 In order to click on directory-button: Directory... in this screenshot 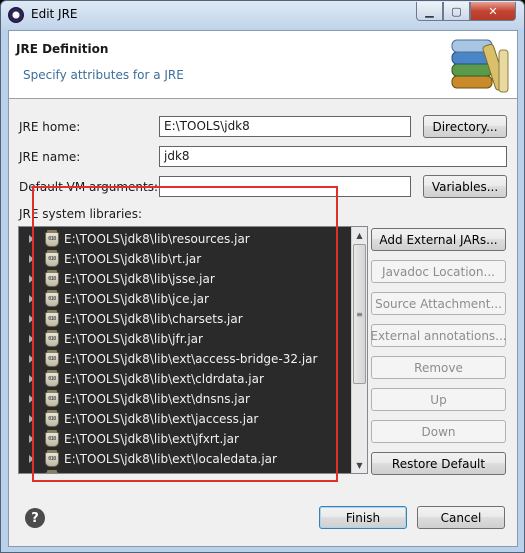, I will do `click(465, 126)`.